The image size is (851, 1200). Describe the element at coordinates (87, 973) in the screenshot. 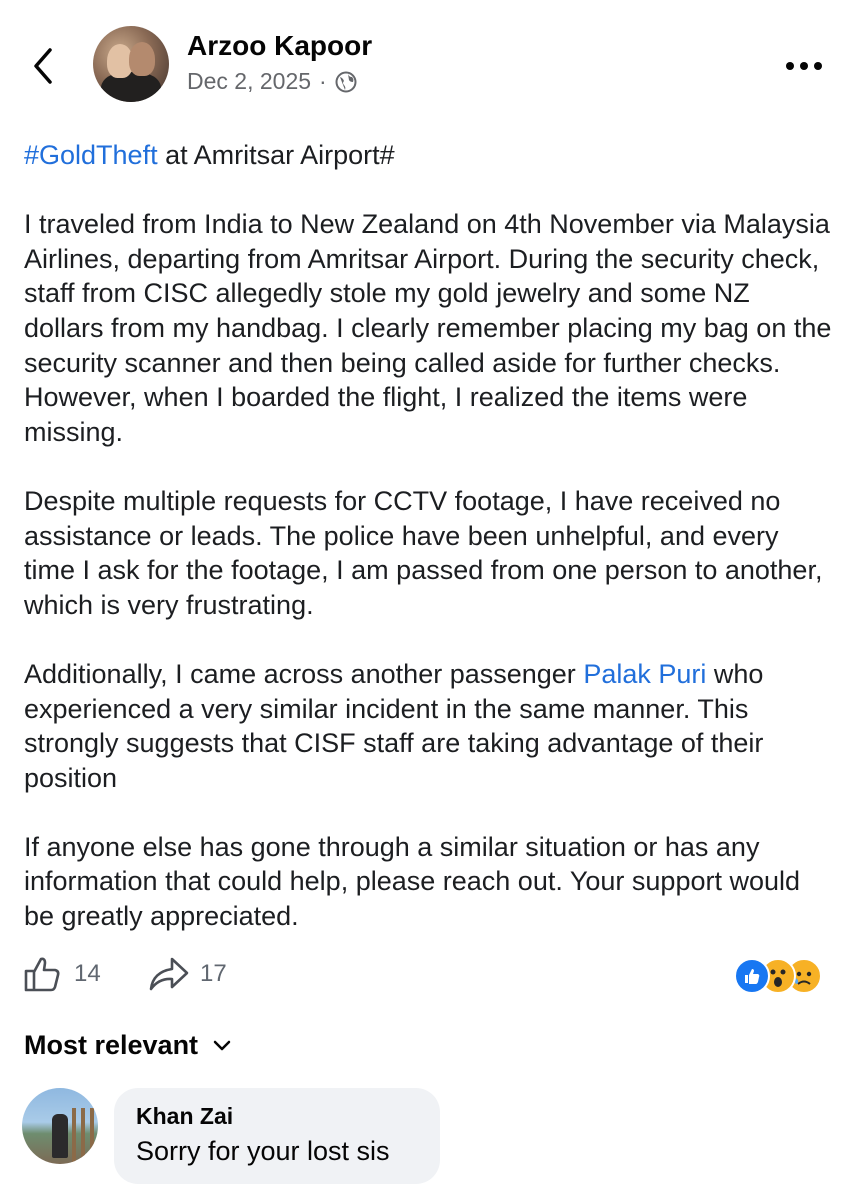

I see `like-count: 14` at that location.